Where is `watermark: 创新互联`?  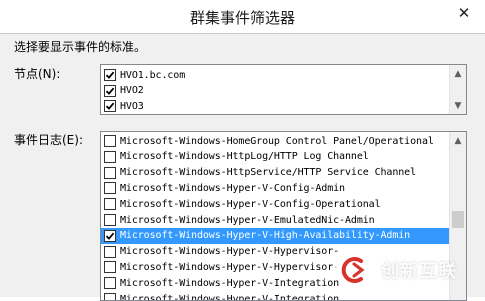 watermark: 创新互联 is located at coordinates (408, 270).